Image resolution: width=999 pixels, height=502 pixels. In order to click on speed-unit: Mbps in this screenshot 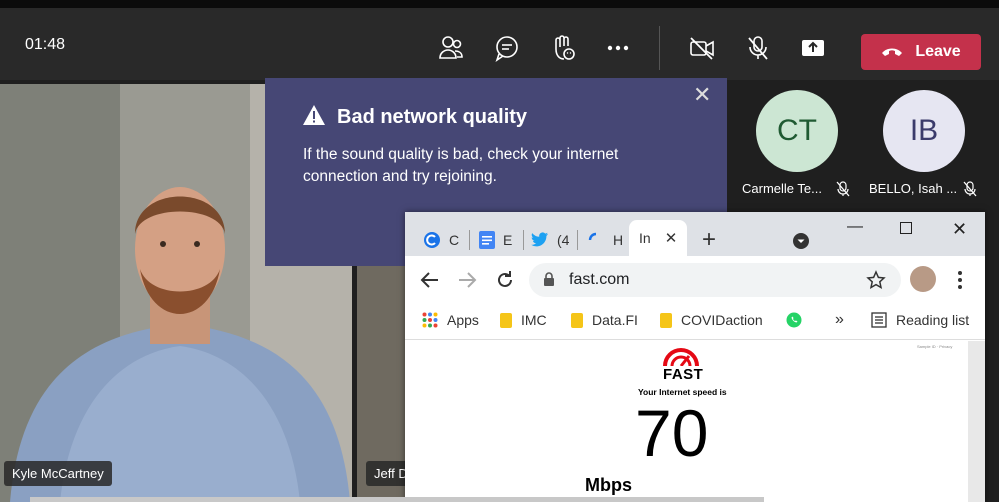, I will do `click(608, 485)`.